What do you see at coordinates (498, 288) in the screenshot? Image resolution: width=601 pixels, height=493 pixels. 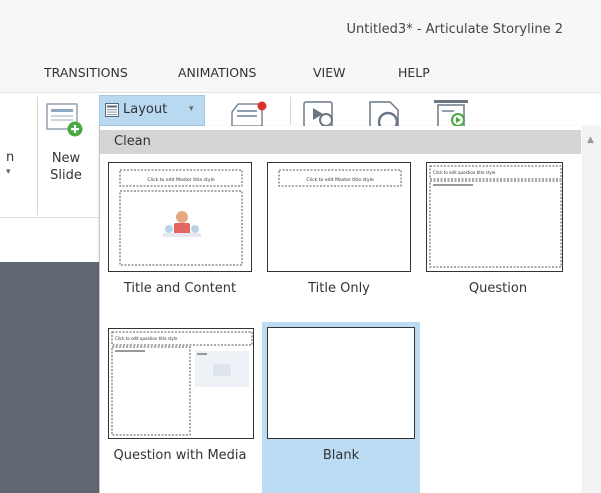 I see `layout-label: Question` at bounding box center [498, 288].